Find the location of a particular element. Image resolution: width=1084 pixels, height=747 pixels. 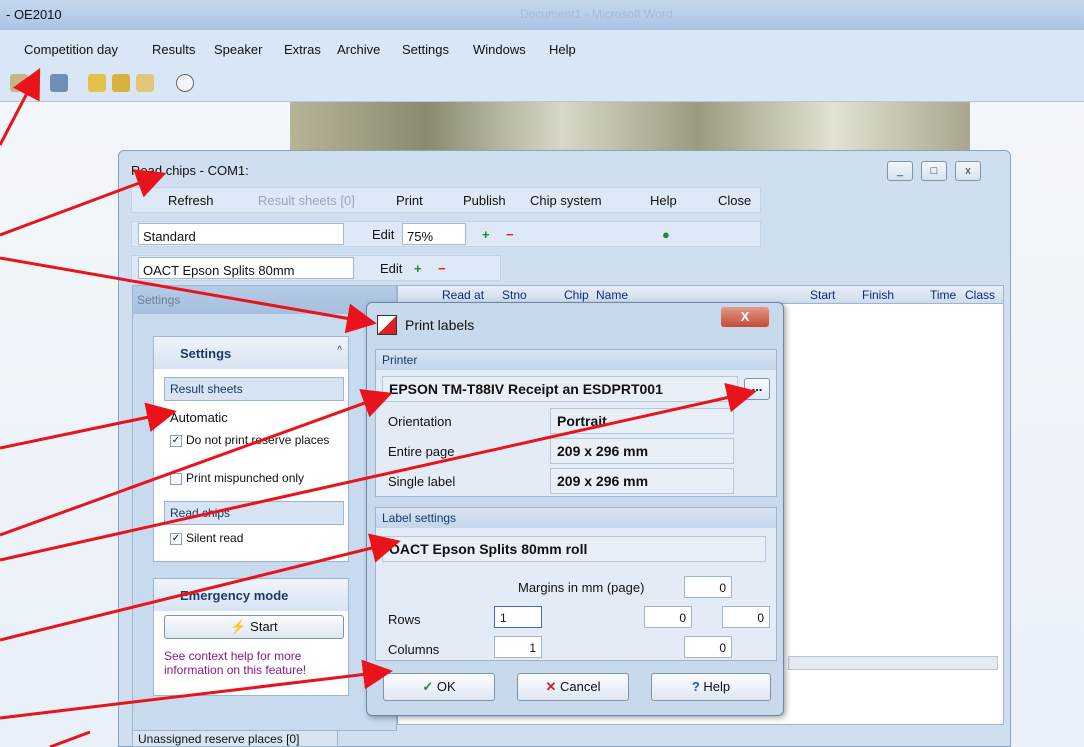

menu-extras: Extras is located at coordinates (302, 49).